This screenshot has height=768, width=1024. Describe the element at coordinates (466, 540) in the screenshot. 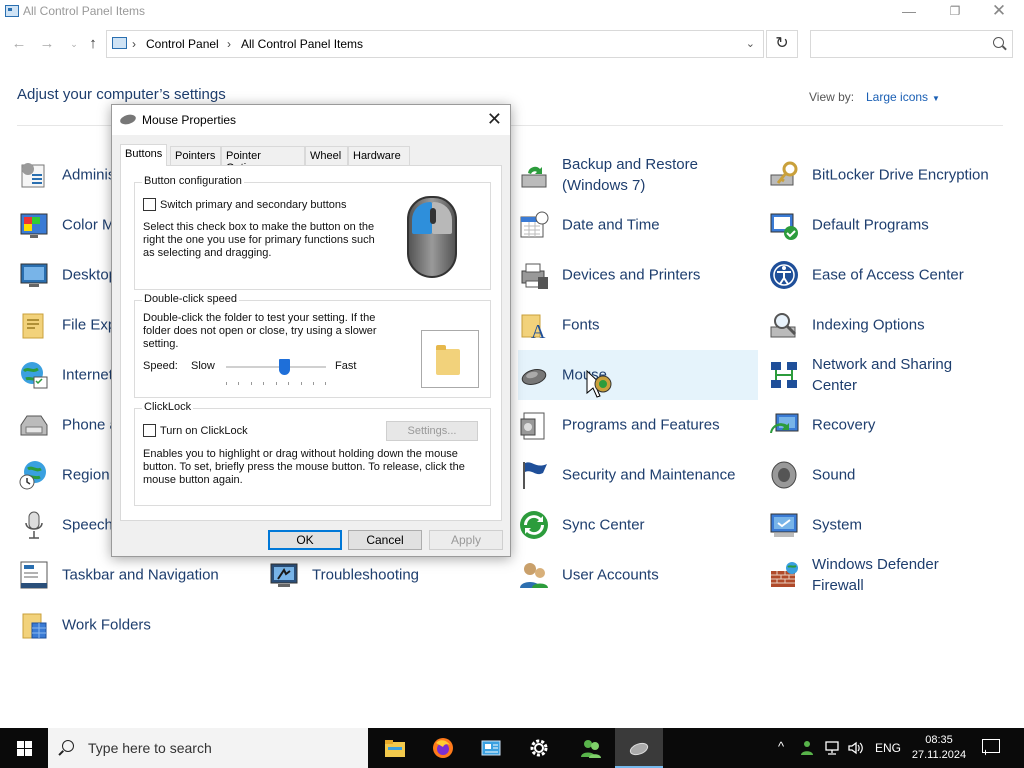

I see `apply-button: Apply` at that location.